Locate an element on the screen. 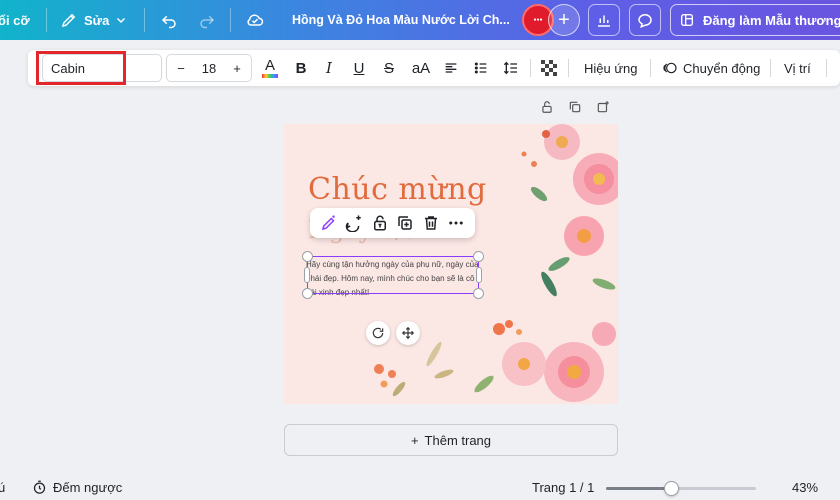 The width and height of the screenshot is (840, 500). publish-template-button: Đăng làm Mẫu thương hi is located at coordinates (755, 20).